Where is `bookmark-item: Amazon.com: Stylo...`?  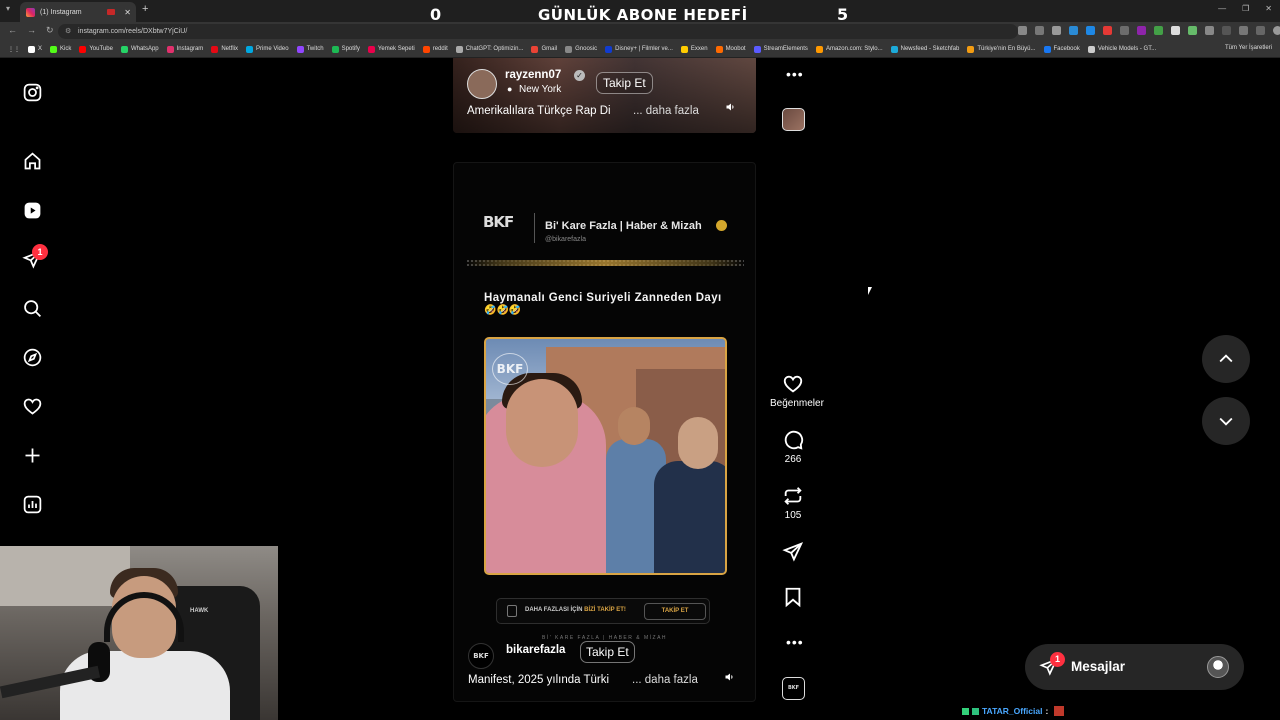 bookmark-item: Amazon.com: Stylo... is located at coordinates (849, 49).